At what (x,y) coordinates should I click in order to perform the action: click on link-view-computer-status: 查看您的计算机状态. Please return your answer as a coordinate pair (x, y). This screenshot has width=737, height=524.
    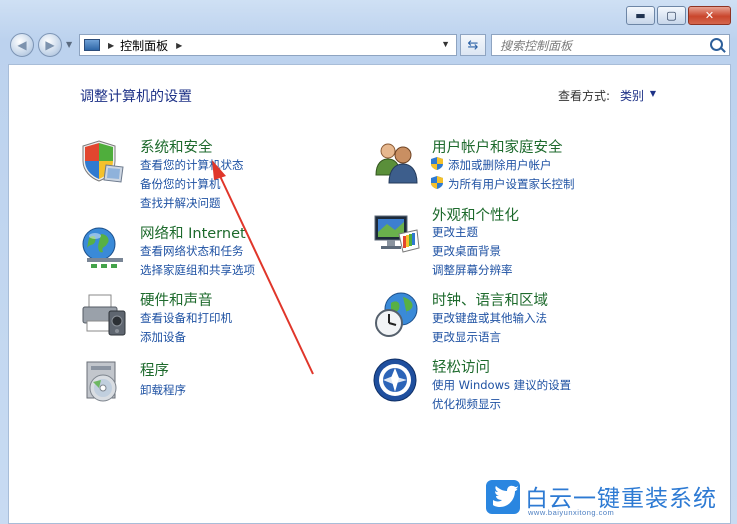
    Looking at the image, I should click on (192, 165).